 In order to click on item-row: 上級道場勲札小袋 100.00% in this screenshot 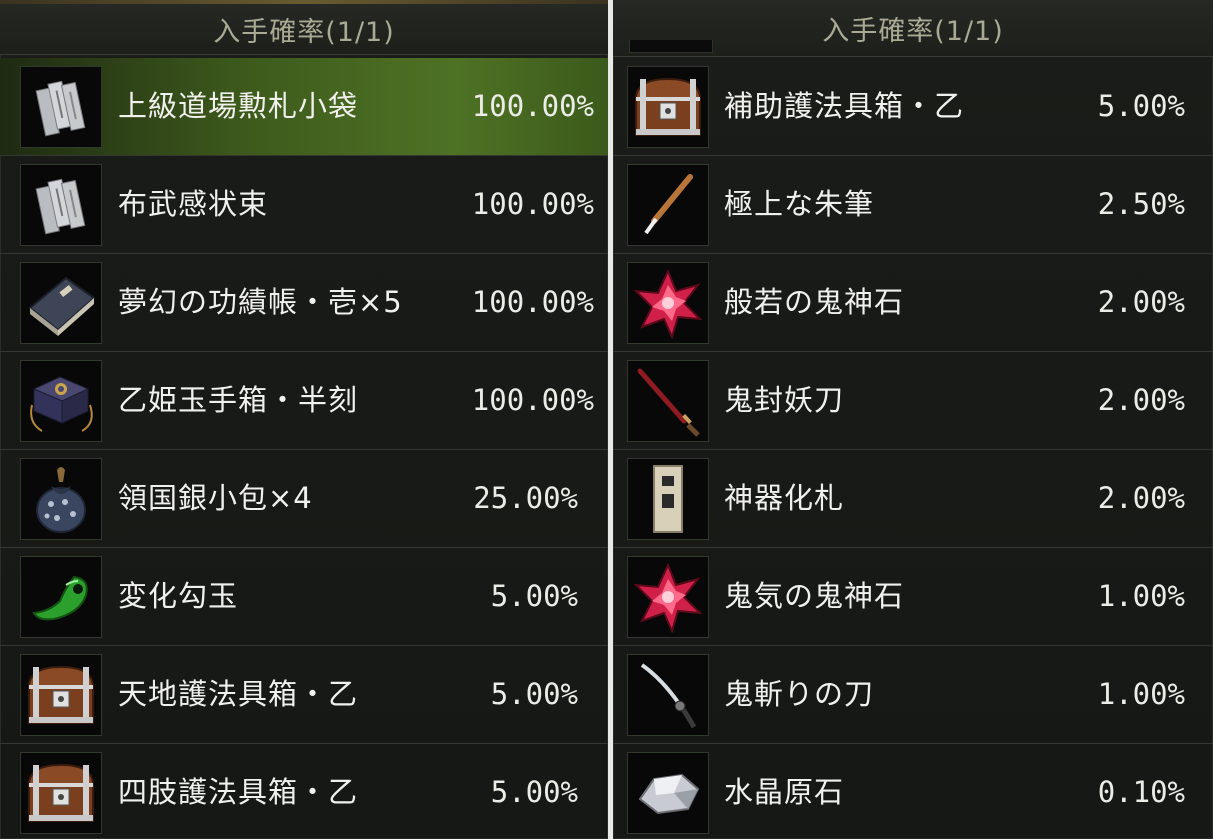, I will do `click(304, 107)`.